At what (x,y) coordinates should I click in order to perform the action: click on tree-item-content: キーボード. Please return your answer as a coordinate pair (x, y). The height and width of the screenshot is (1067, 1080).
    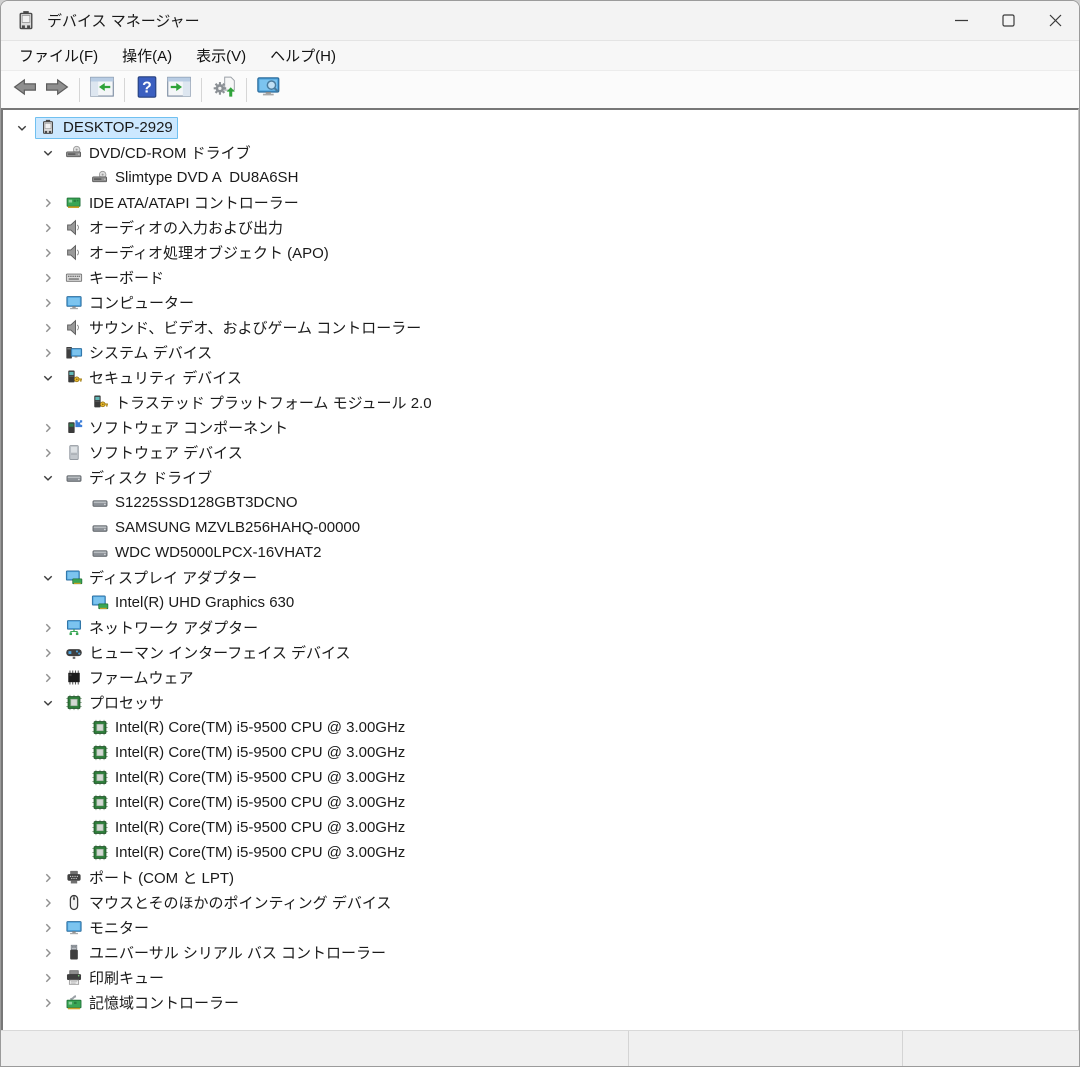
    Looking at the image, I should click on (115, 277).